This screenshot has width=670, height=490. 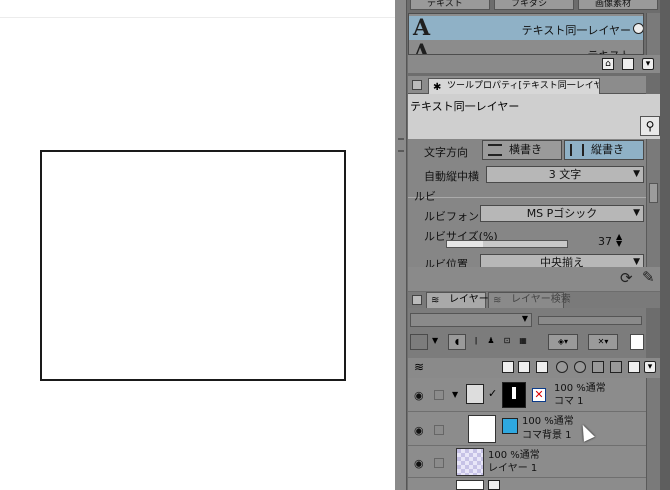 What do you see at coordinates (524, 367) in the screenshot?
I see `new-vector-layer-icon` at bounding box center [524, 367].